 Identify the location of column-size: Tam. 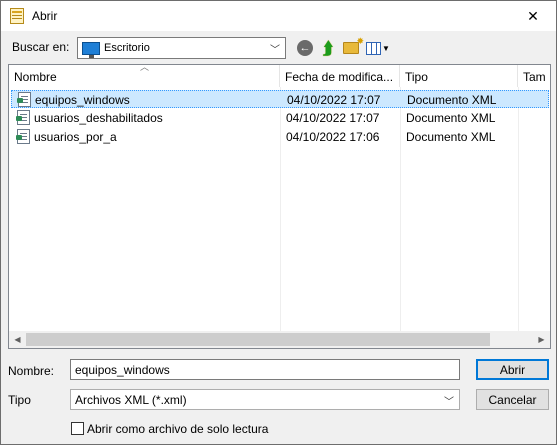
(534, 76).